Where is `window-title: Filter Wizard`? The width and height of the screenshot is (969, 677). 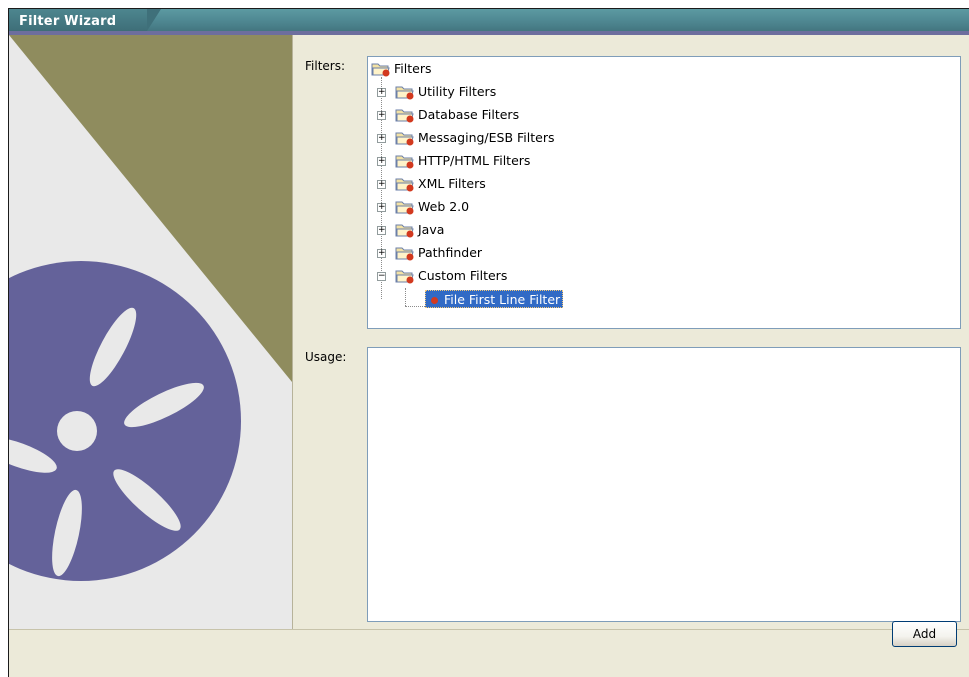
window-title: Filter Wizard is located at coordinates (68, 21).